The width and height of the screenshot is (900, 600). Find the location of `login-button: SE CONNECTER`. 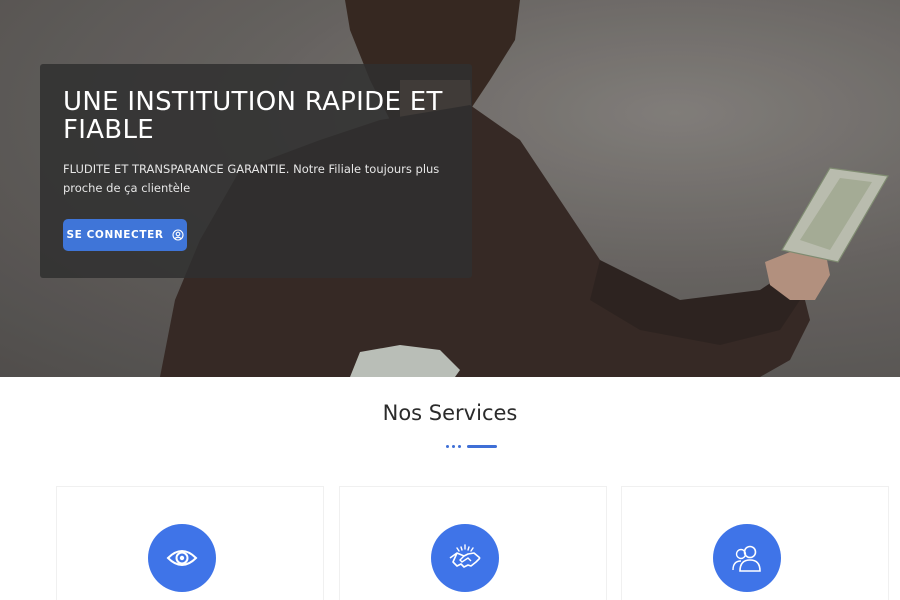

login-button: SE CONNECTER is located at coordinates (125, 235).